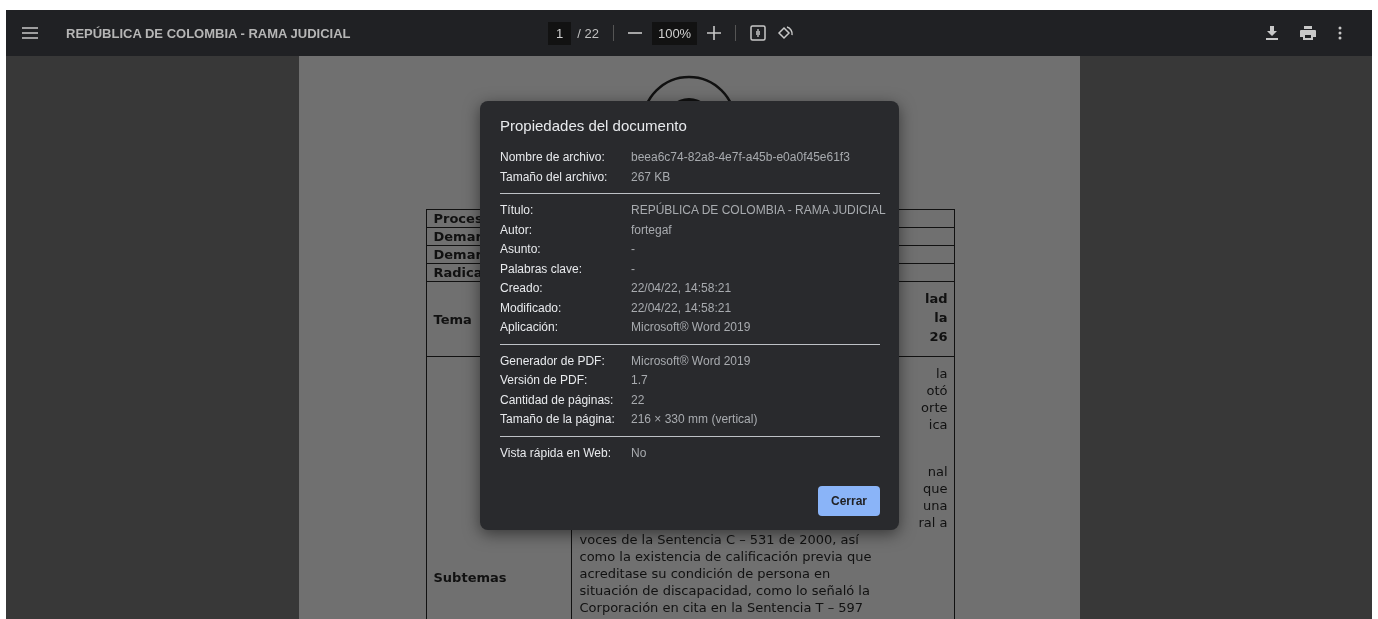  What do you see at coordinates (521, 249) in the screenshot?
I see `property-label: Asunto:` at bounding box center [521, 249].